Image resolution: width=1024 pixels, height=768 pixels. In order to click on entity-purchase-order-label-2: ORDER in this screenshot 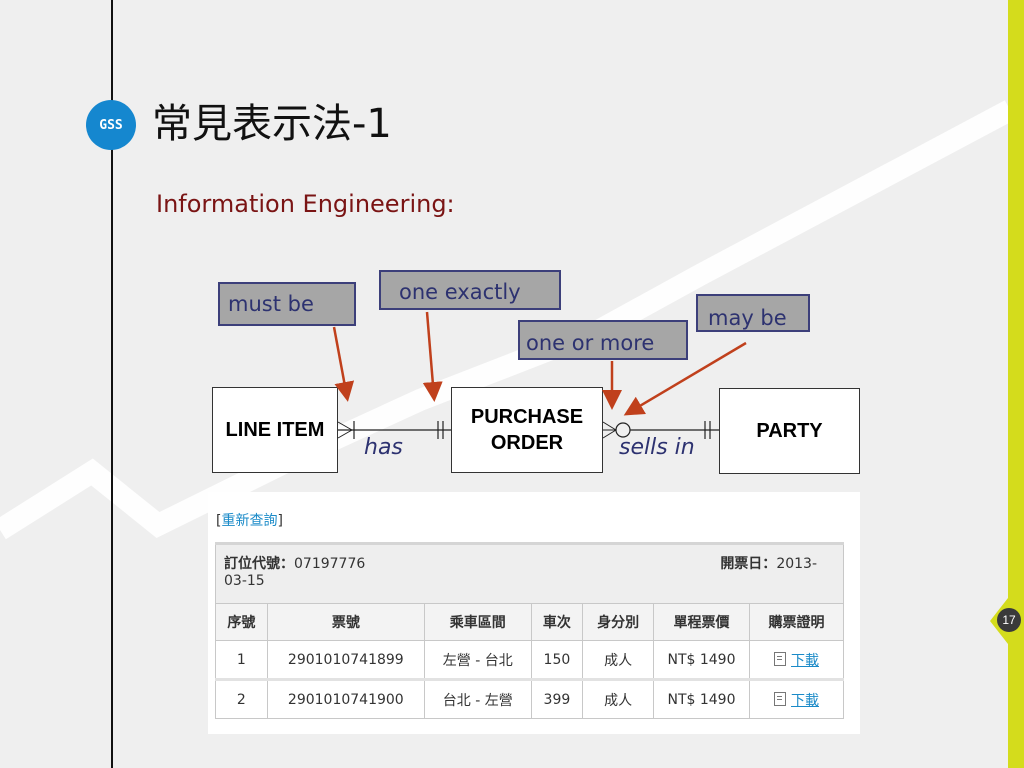, I will do `click(527, 443)`.